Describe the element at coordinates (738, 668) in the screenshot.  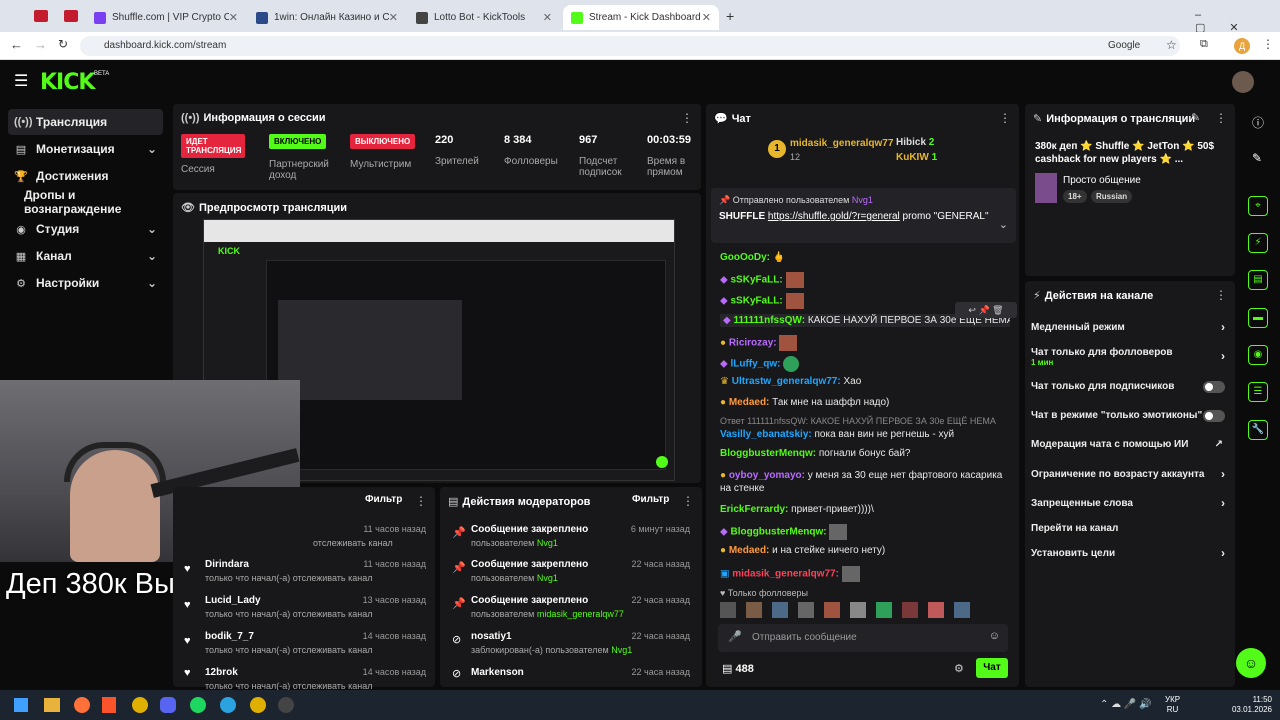
I see `points-display: ▤ 488` at that location.